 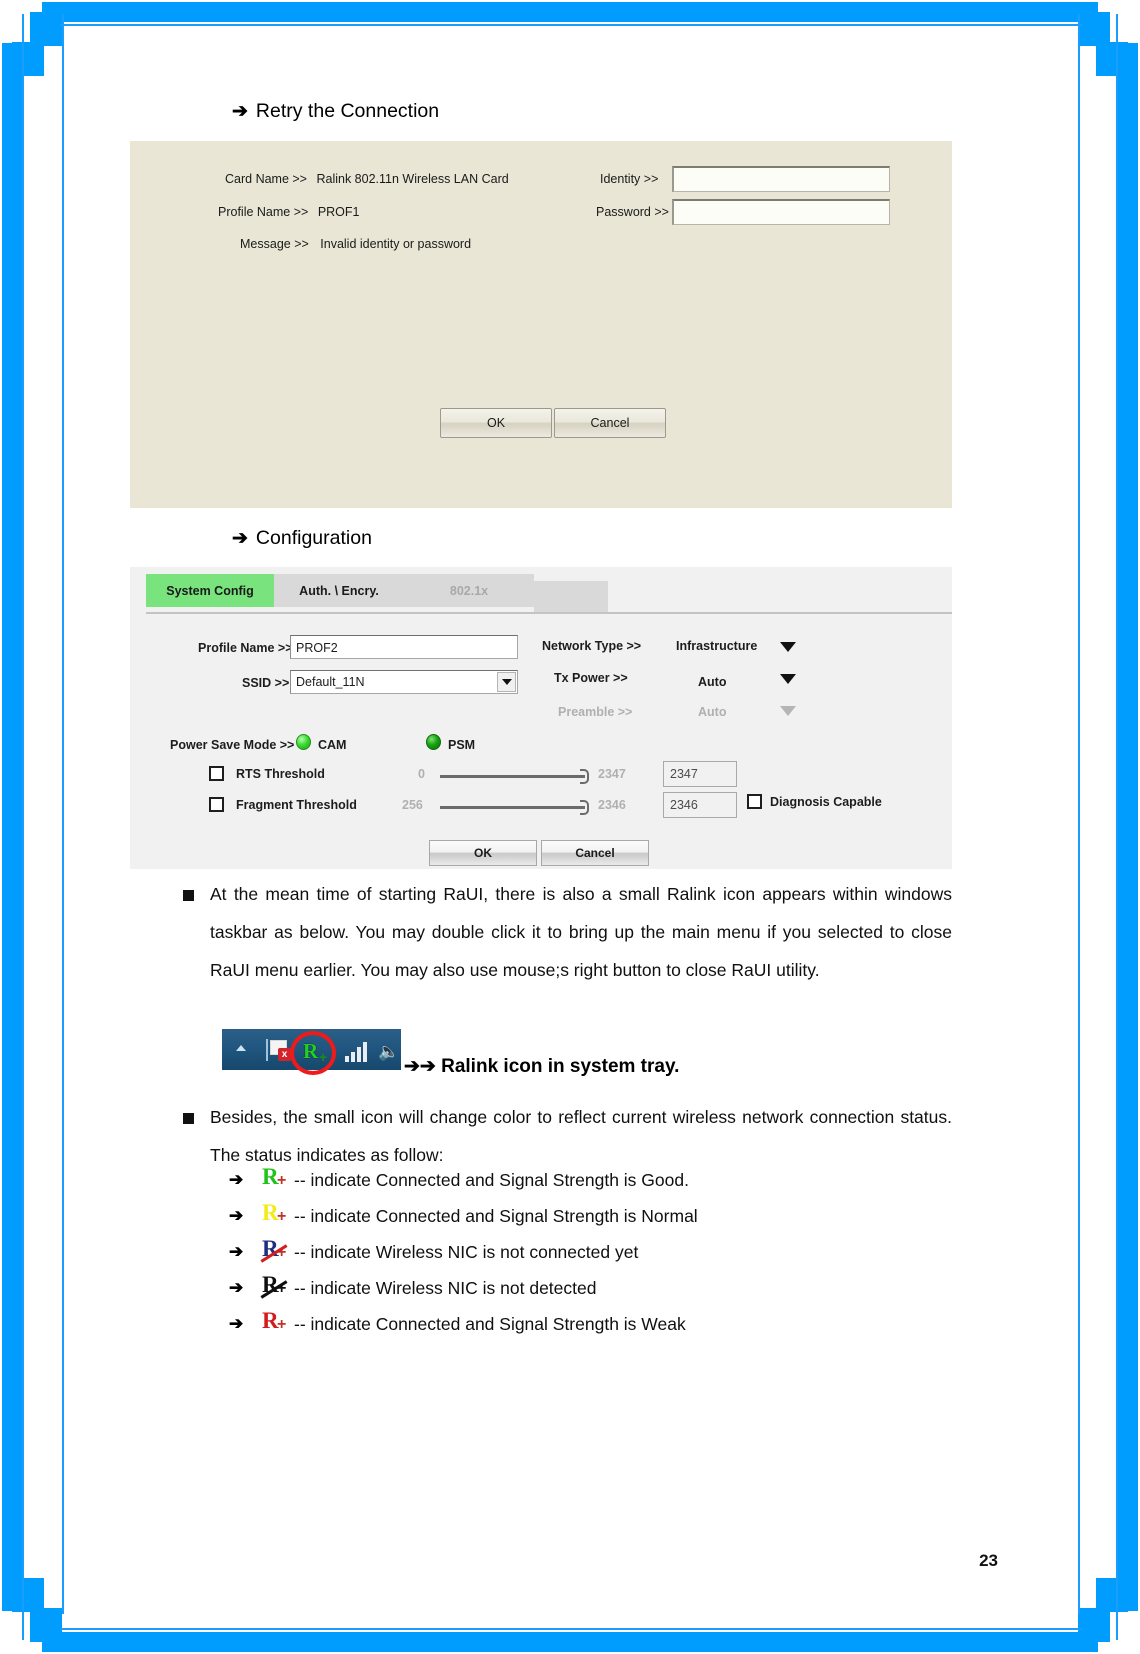 What do you see at coordinates (512, 807) in the screenshot?
I see `fragment-threshold-slider-track` at bounding box center [512, 807].